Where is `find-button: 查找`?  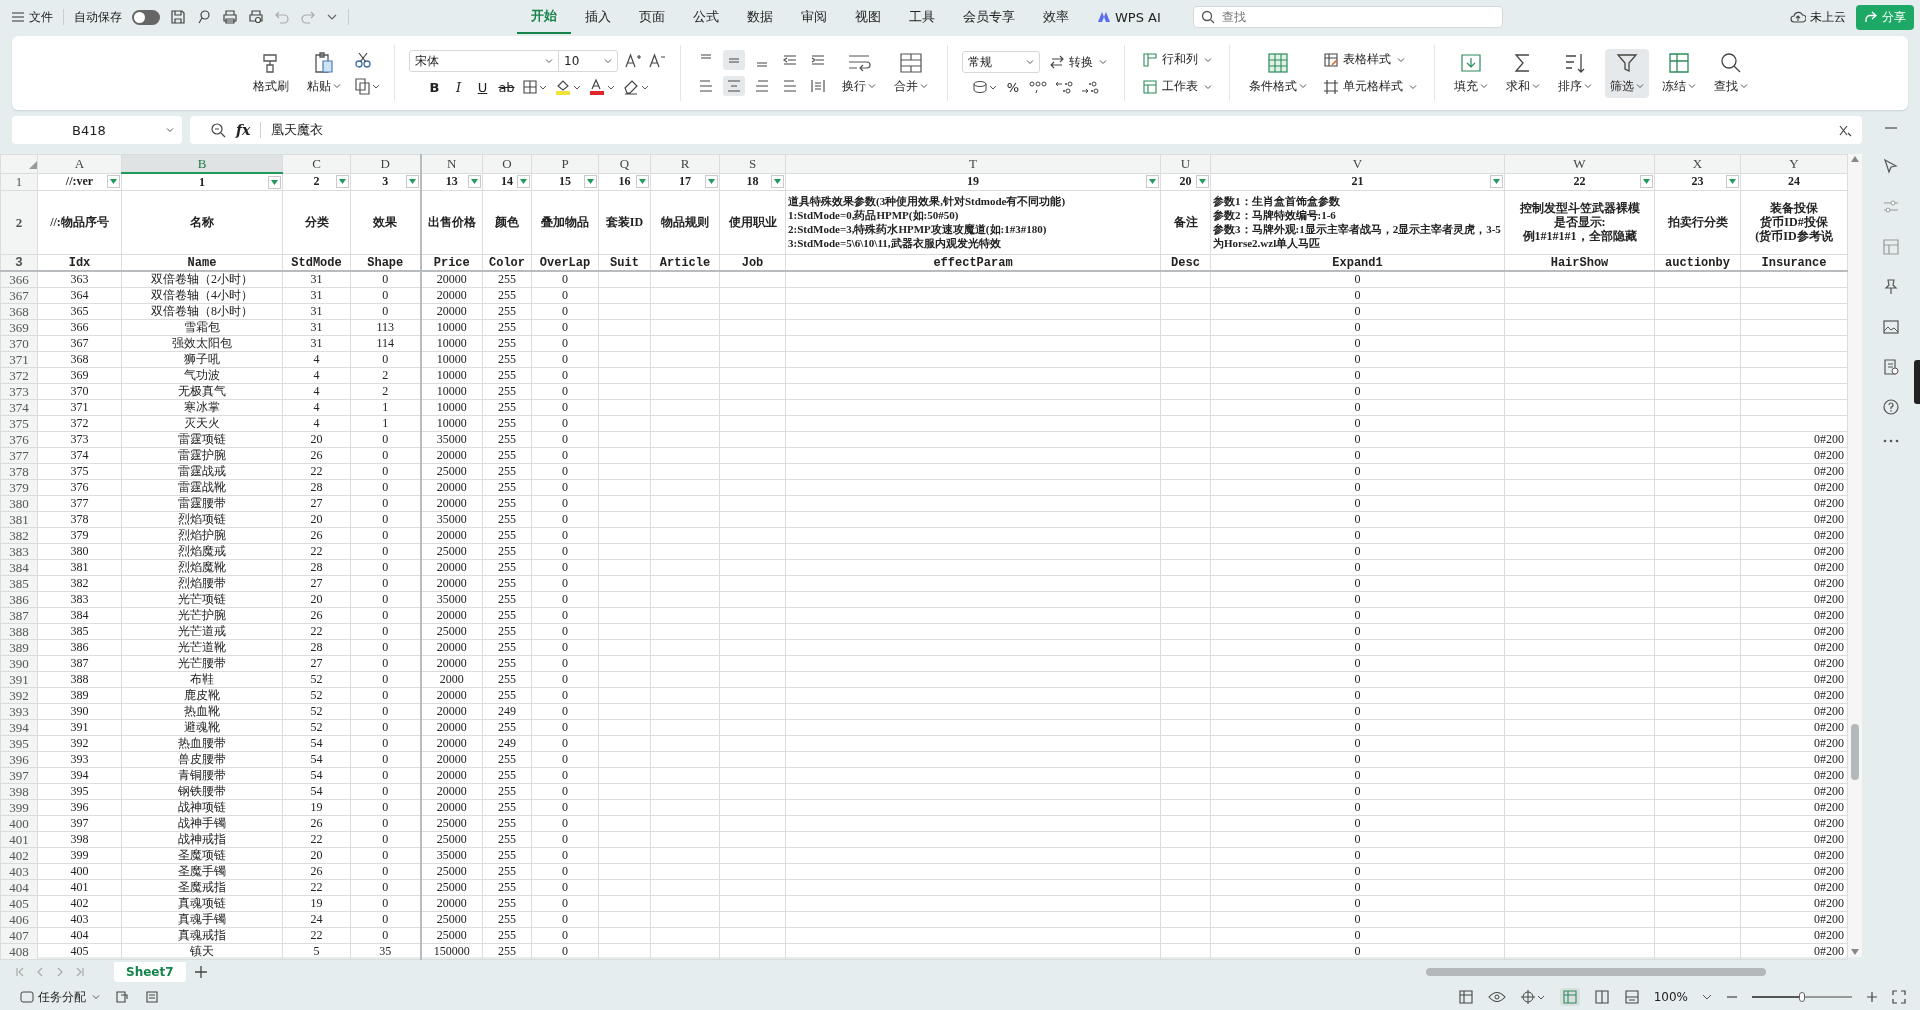
find-button: 查找 is located at coordinates (1731, 73).